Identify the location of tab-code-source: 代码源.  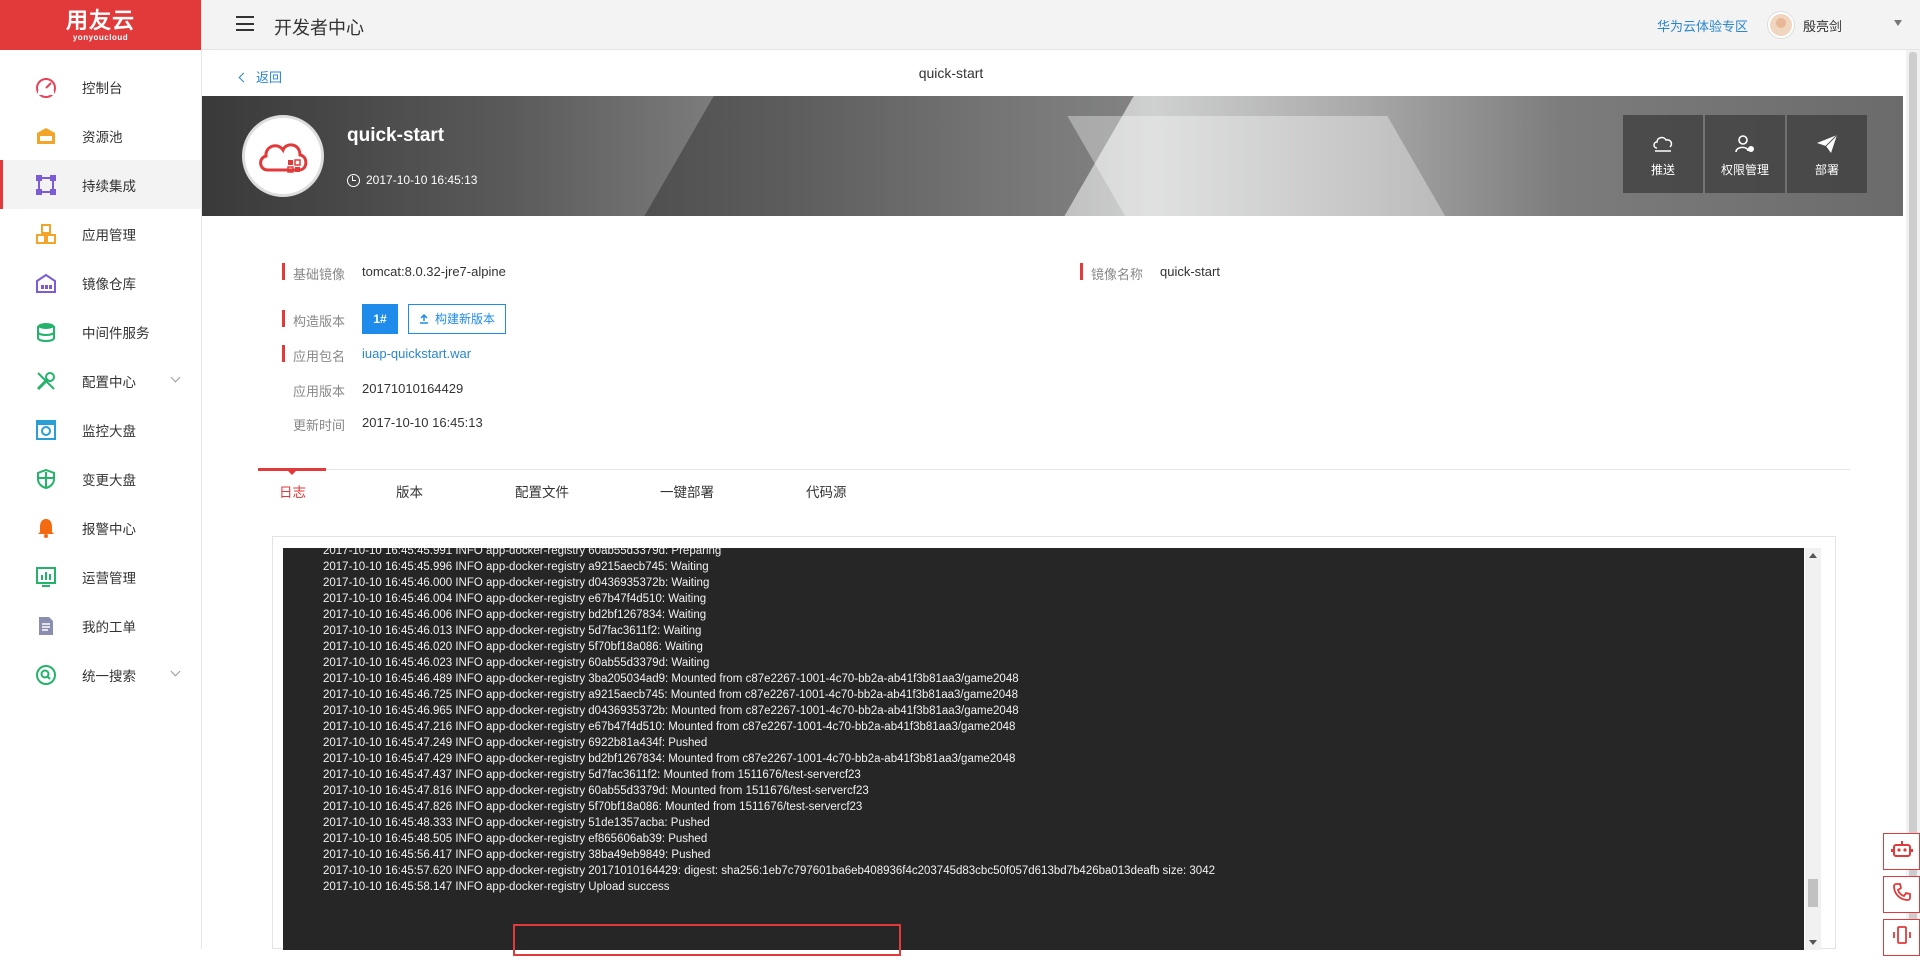
(826, 491).